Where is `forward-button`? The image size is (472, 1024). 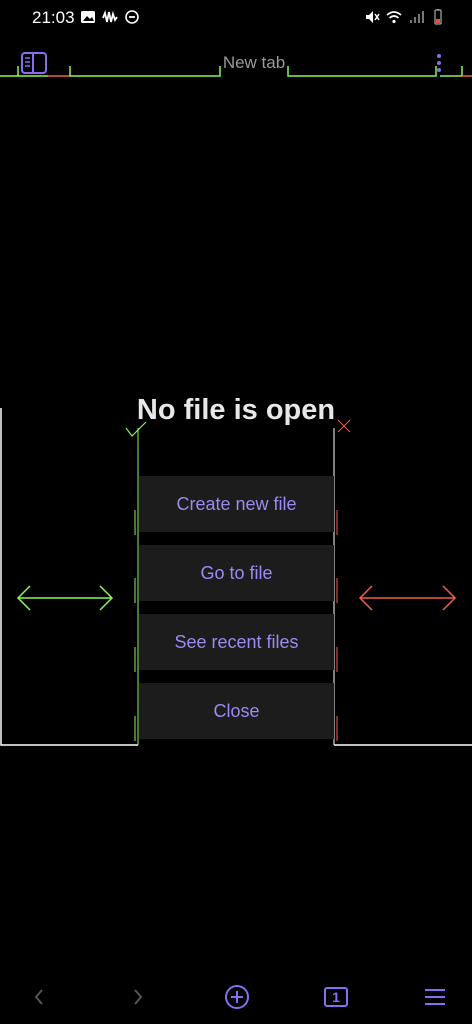 forward-button is located at coordinates (138, 997).